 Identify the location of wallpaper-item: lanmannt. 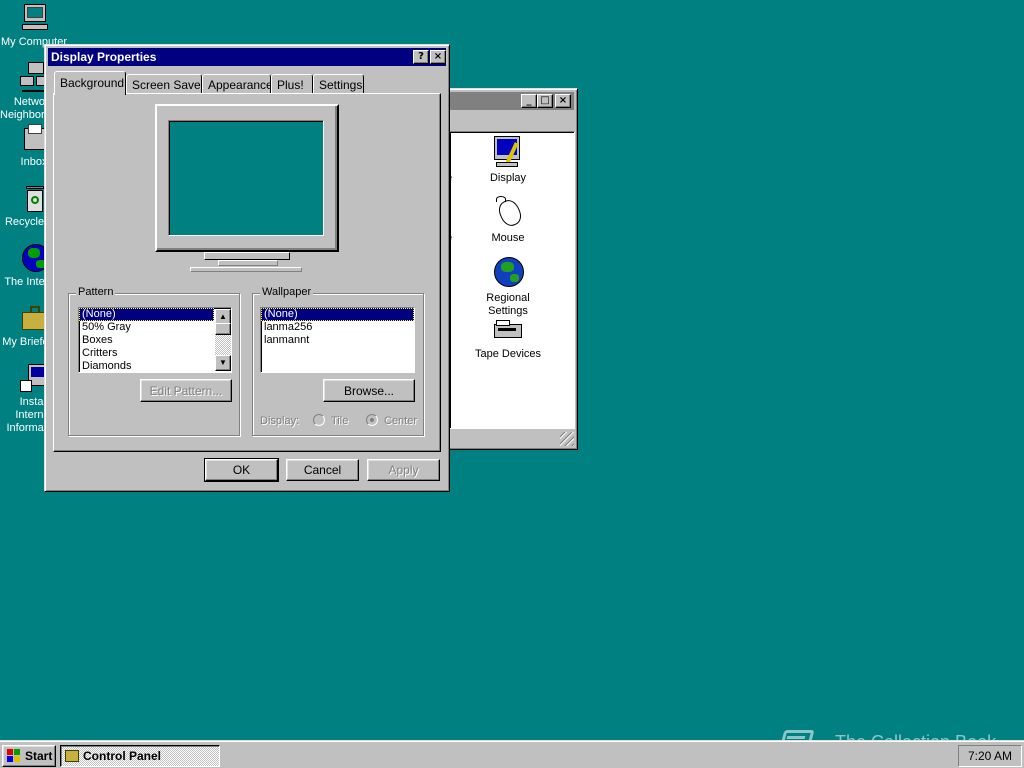
(337, 340).